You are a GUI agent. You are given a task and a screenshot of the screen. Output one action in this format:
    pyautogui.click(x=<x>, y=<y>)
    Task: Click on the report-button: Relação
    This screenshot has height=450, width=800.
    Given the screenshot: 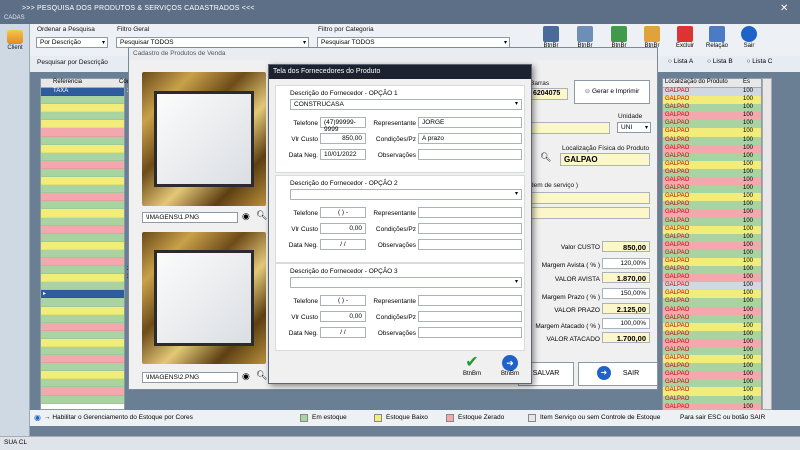 What is the action you would take?
    pyautogui.click(x=717, y=42)
    